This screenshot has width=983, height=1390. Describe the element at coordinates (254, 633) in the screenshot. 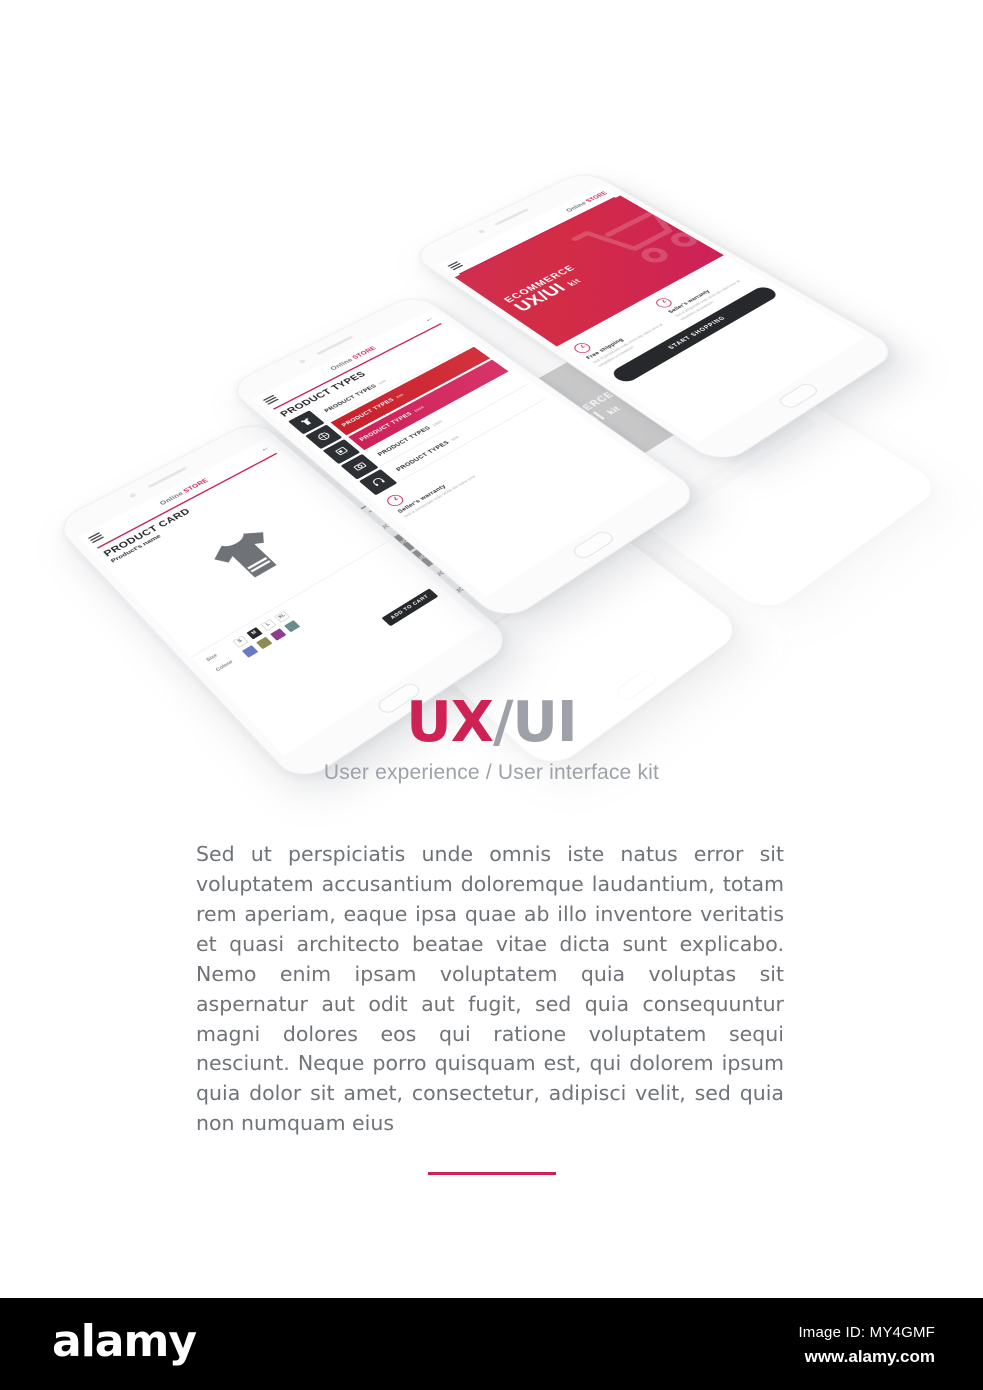

I see `size-option-selected: M` at that location.